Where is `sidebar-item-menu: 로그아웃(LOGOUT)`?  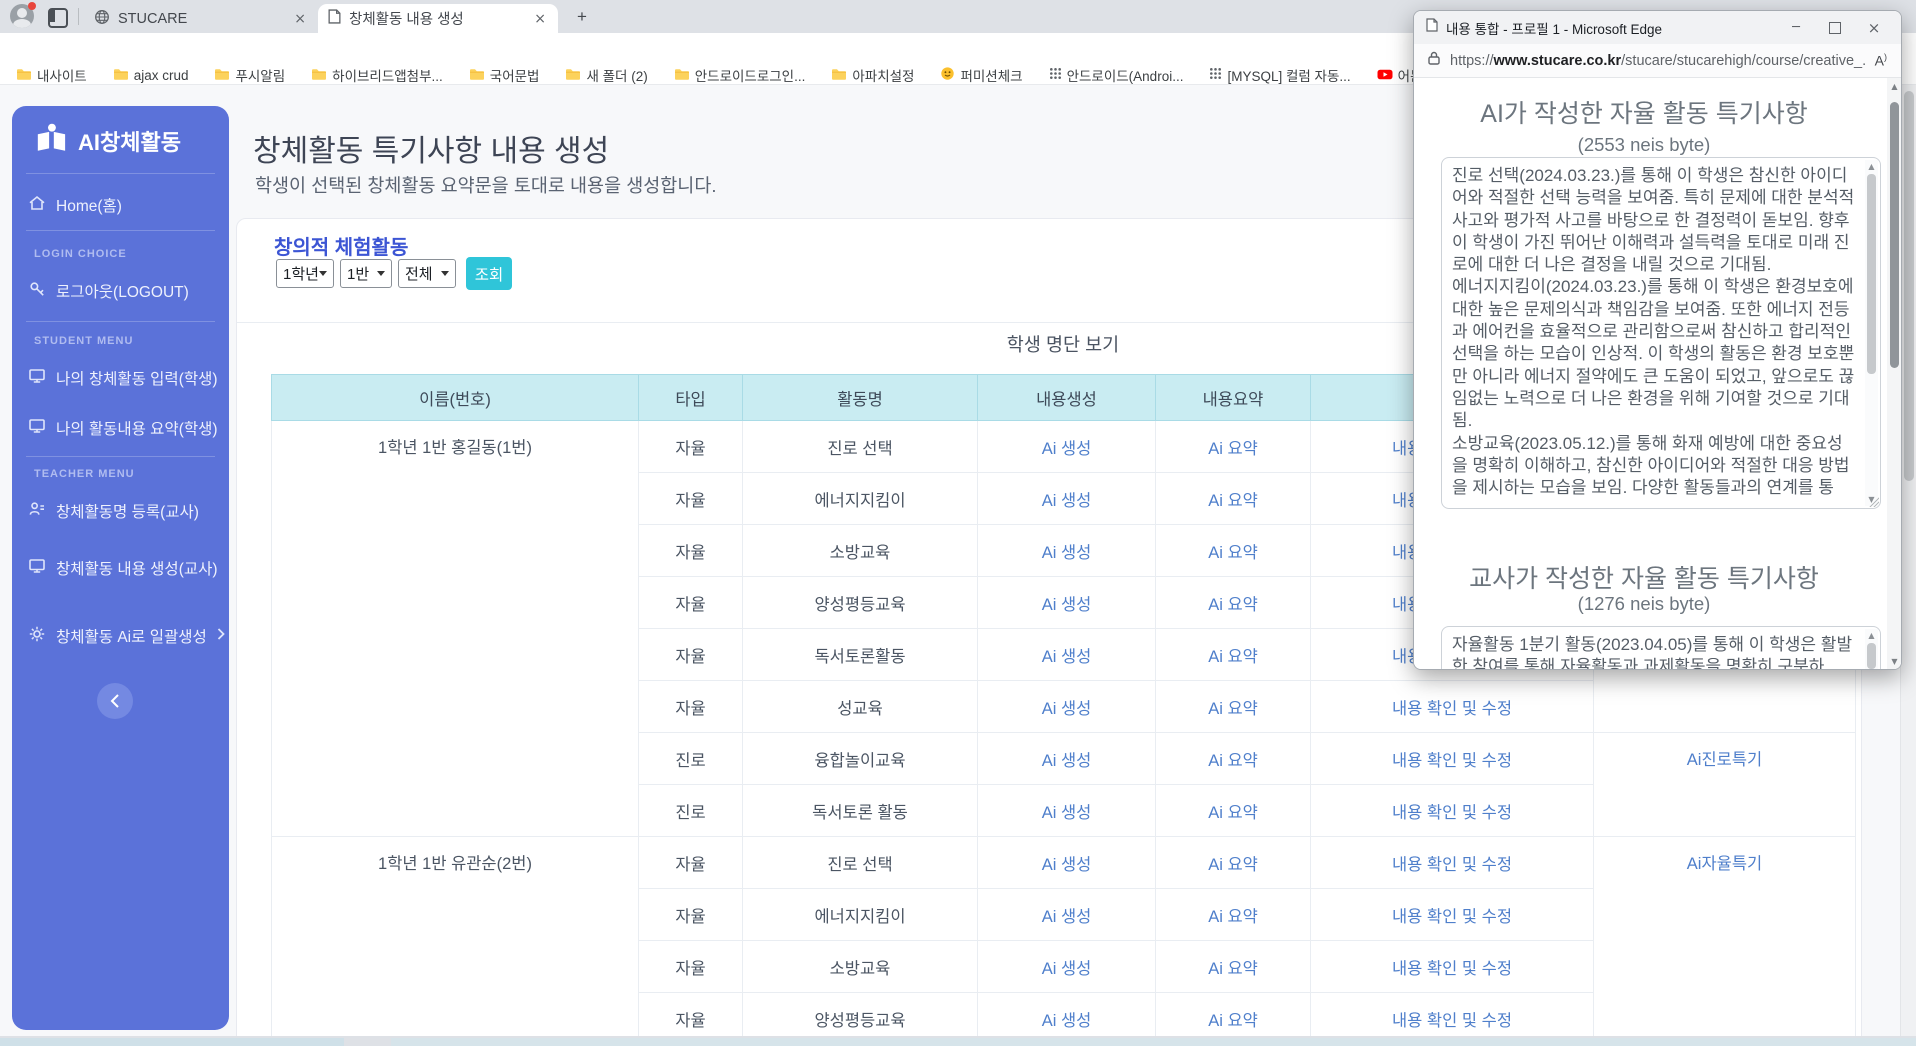 sidebar-item-menu: 로그아웃(LOGOUT) is located at coordinates (123, 291).